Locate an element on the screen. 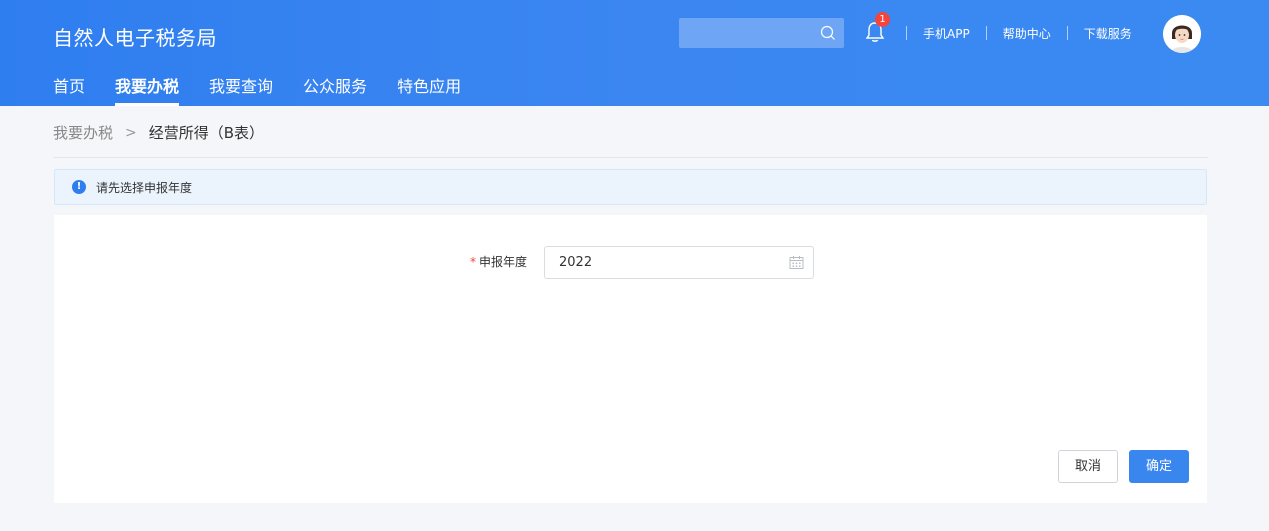 Image resolution: width=1269 pixels, height=531 pixels. search-input is located at coordinates (761, 33).